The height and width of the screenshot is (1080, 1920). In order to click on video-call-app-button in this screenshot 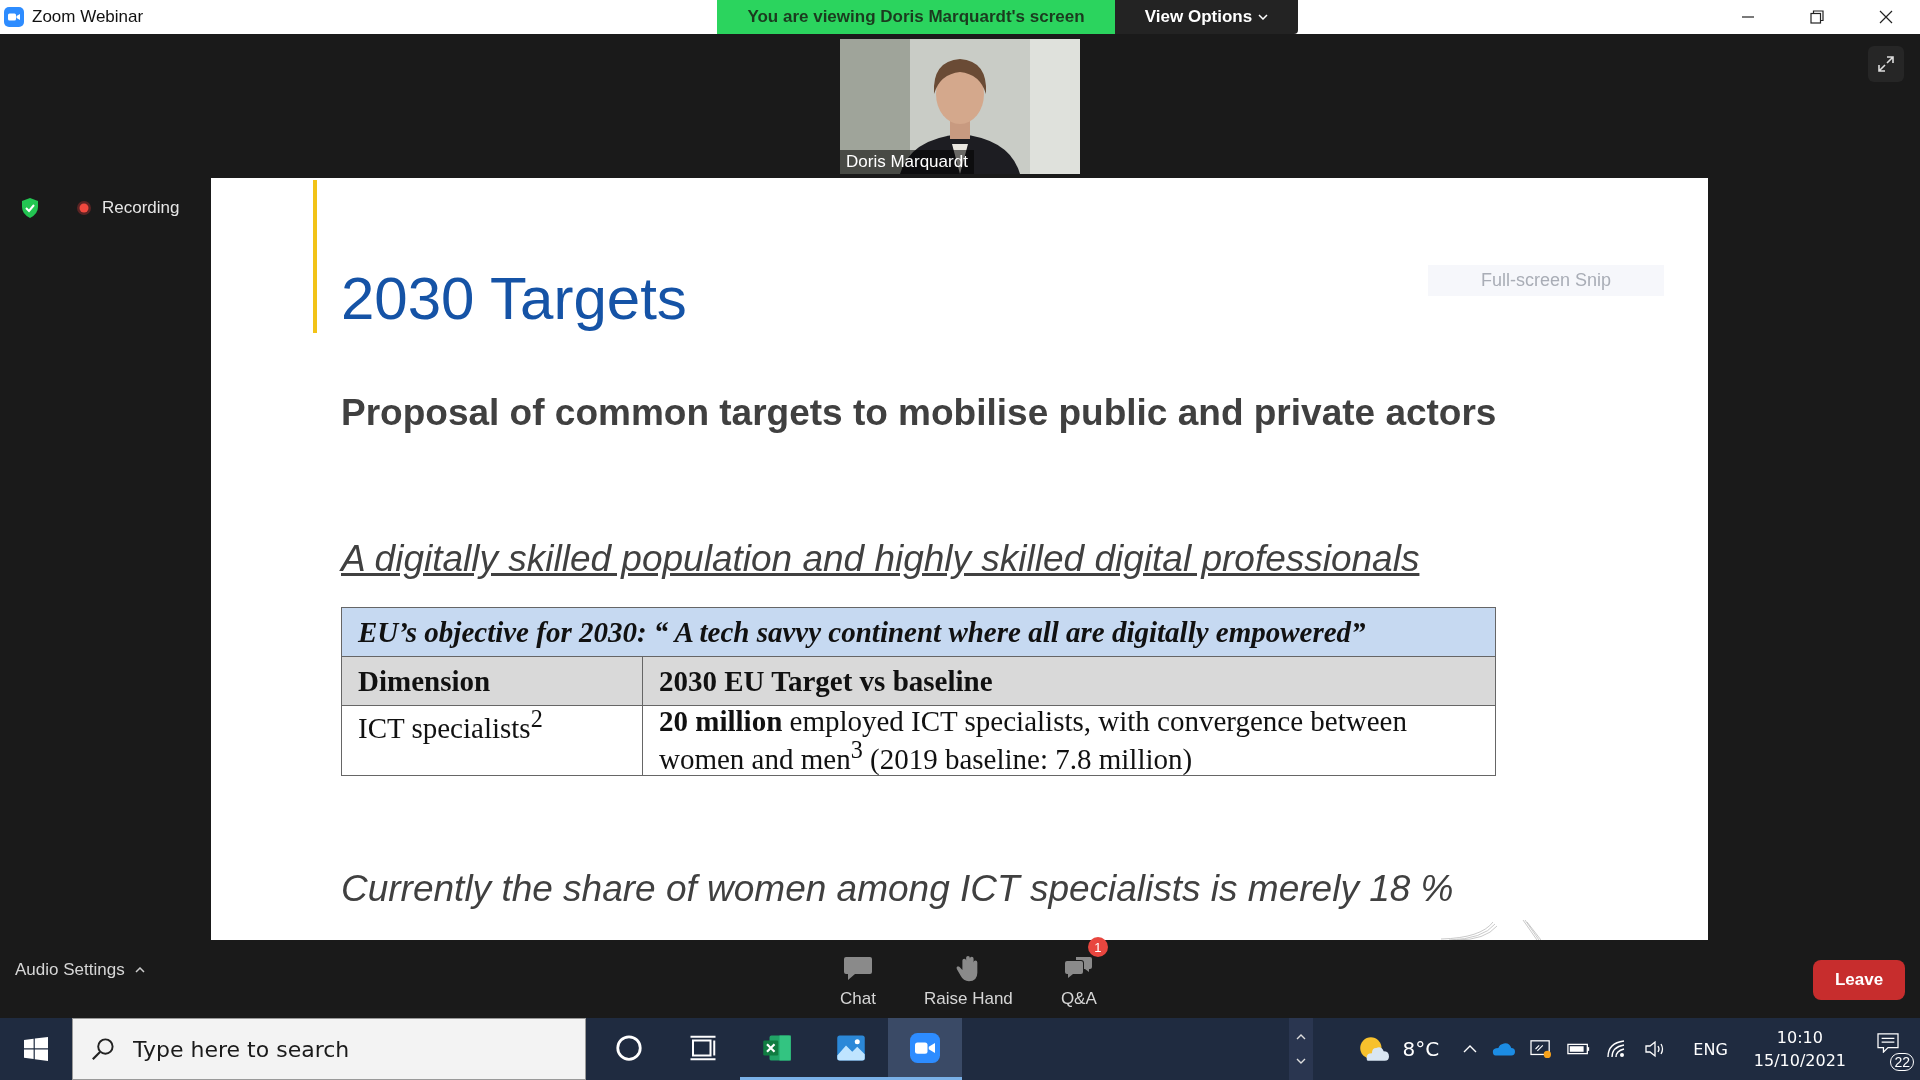, I will do `click(925, 1049)`.